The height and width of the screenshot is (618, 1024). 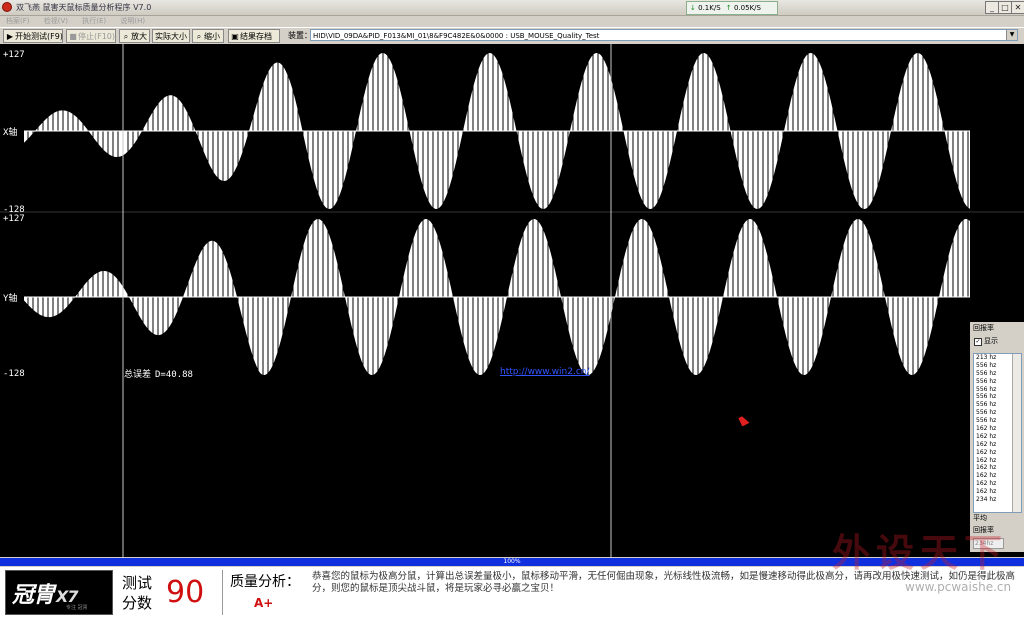 What do you see at coordinates (73, 36) in the screenshot?
I see `stop-icon: ■` at bounding box center [73, 36].